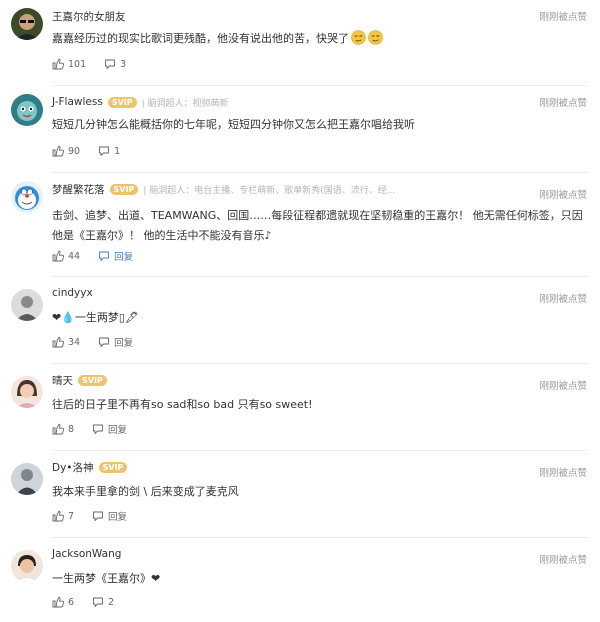  What do you see at coordinates (27, 24) in the screenshot?
I see `sunglasses-avatar-icon` at bounding box center [27, 24].